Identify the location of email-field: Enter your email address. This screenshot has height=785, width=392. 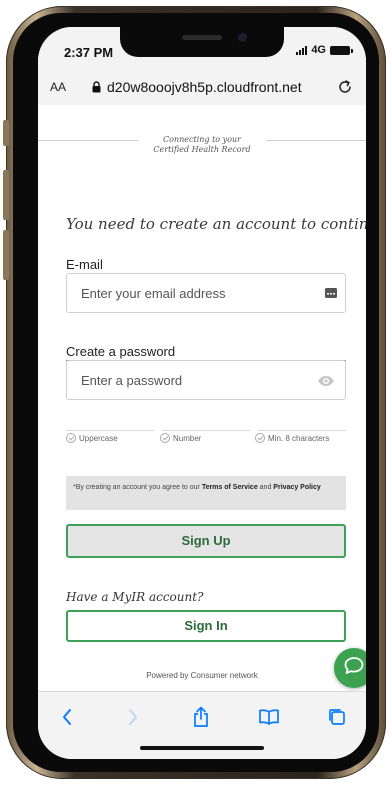
(206, 293).